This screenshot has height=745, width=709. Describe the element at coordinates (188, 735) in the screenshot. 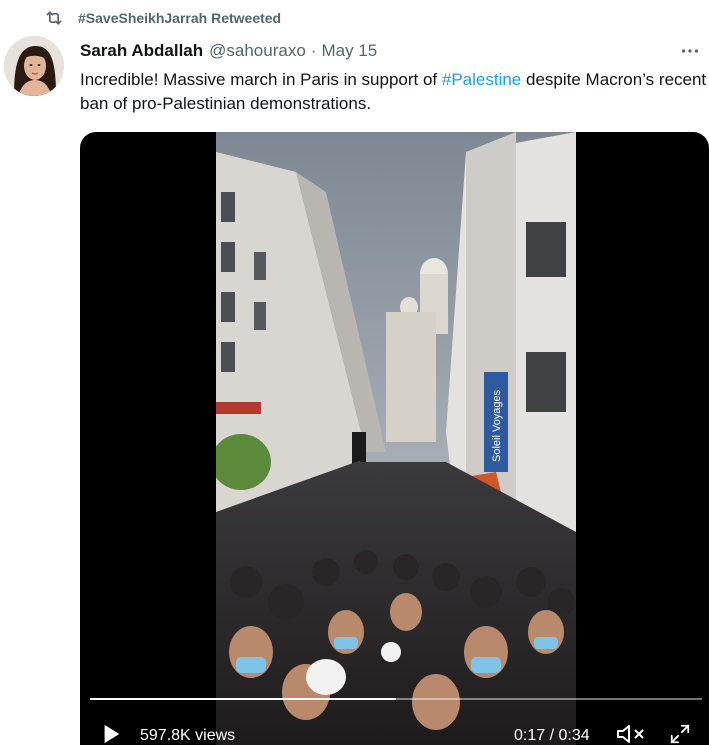

I see `view-count: 597.8K views` at that location.